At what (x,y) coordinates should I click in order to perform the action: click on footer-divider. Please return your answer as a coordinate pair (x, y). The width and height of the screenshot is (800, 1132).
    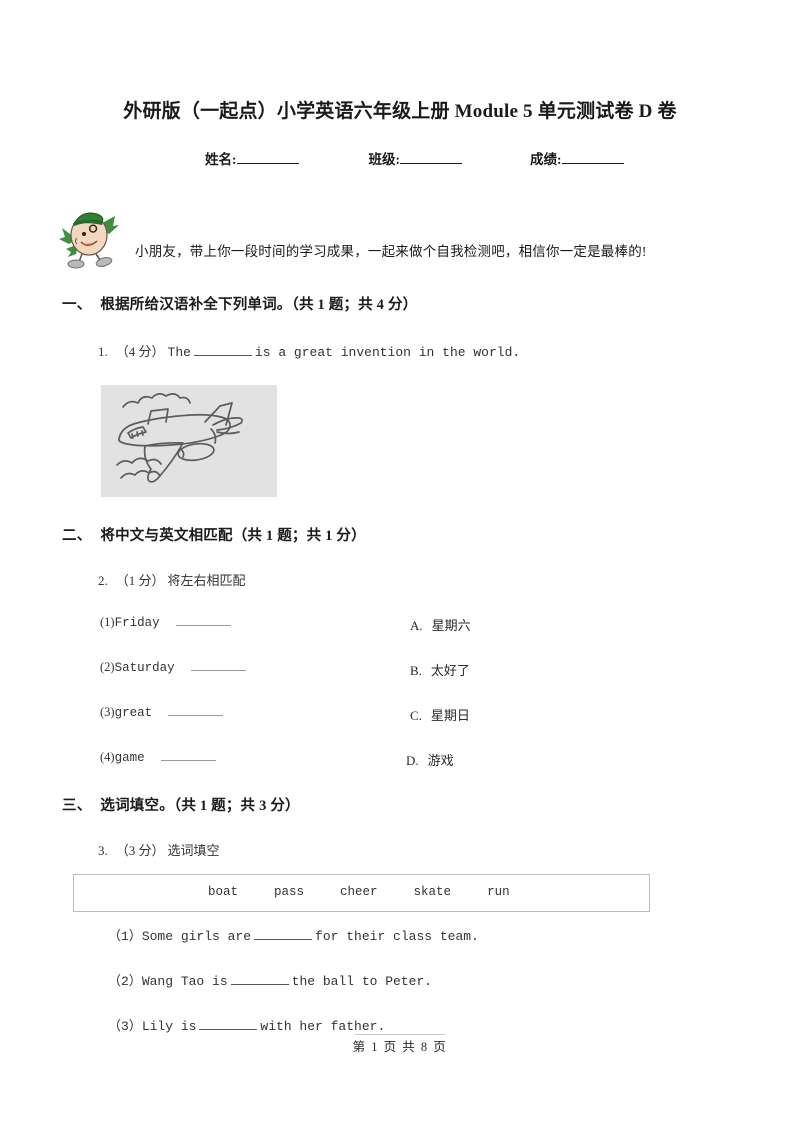
    Looking at the image, I should click on (400, 1034).